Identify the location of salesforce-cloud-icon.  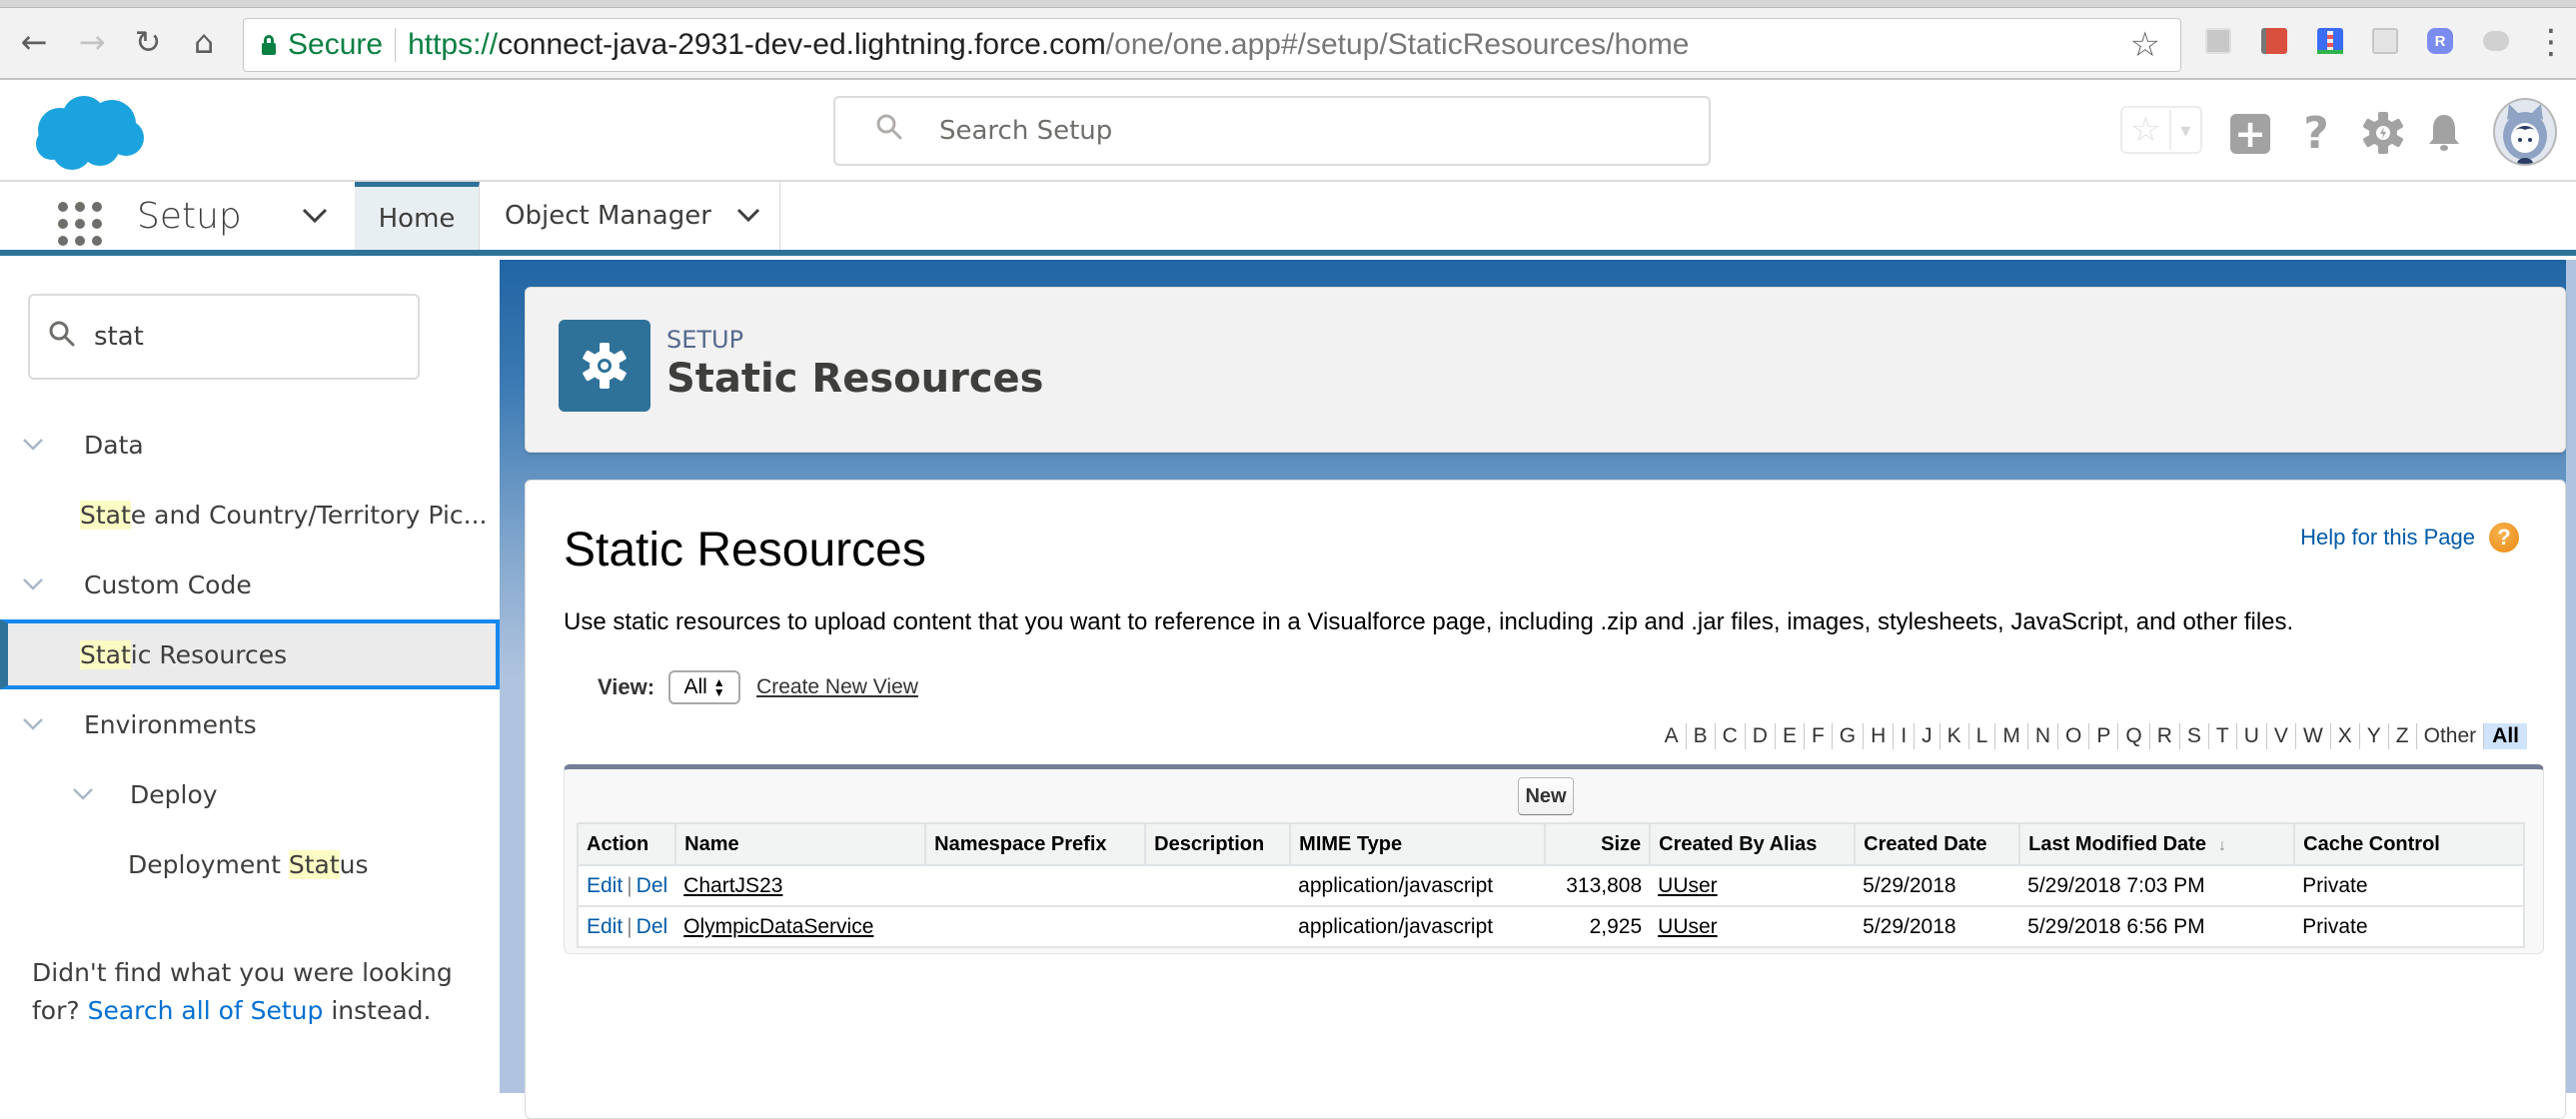
(2496, 41).